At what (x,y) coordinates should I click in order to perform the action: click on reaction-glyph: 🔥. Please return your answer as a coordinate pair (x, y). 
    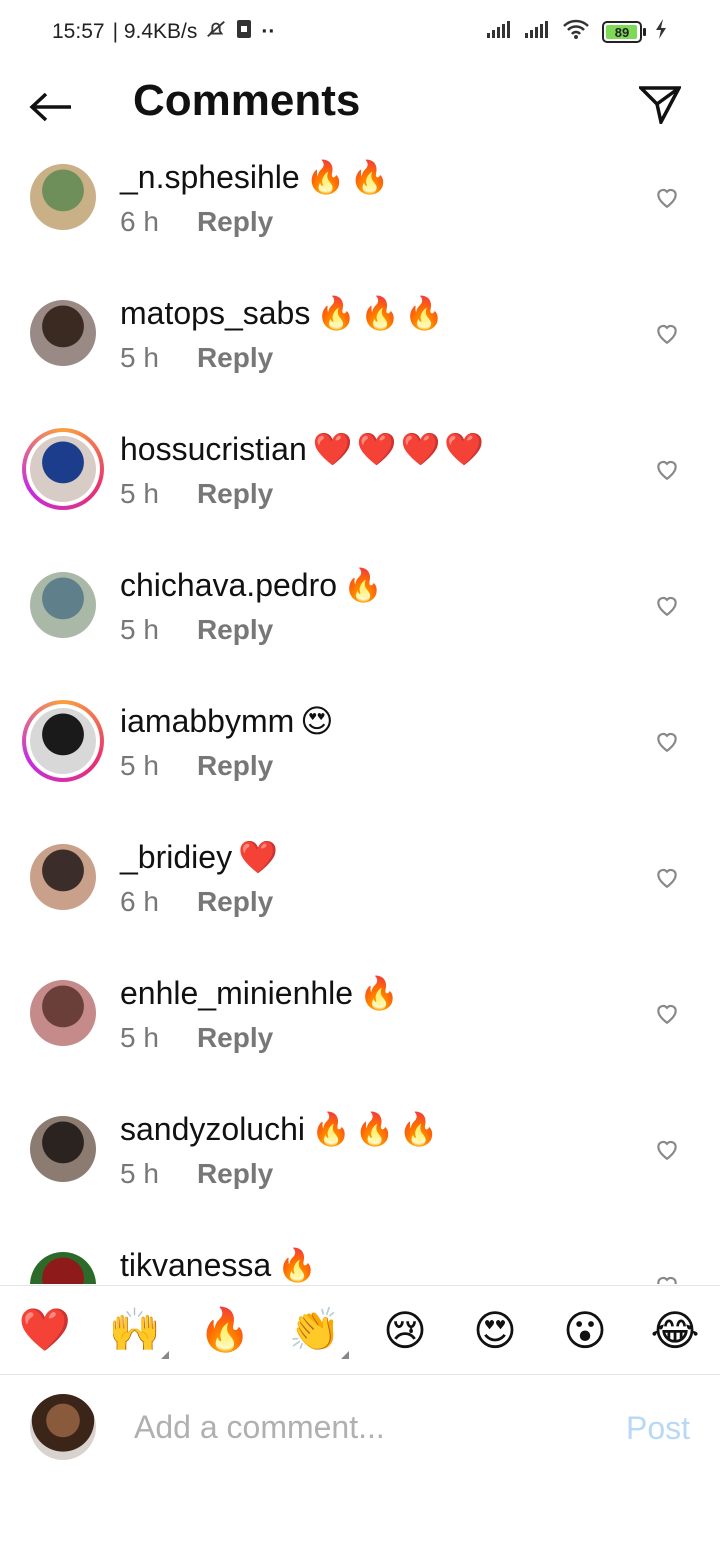
    Looking at the image, I should click on (225, 1329).